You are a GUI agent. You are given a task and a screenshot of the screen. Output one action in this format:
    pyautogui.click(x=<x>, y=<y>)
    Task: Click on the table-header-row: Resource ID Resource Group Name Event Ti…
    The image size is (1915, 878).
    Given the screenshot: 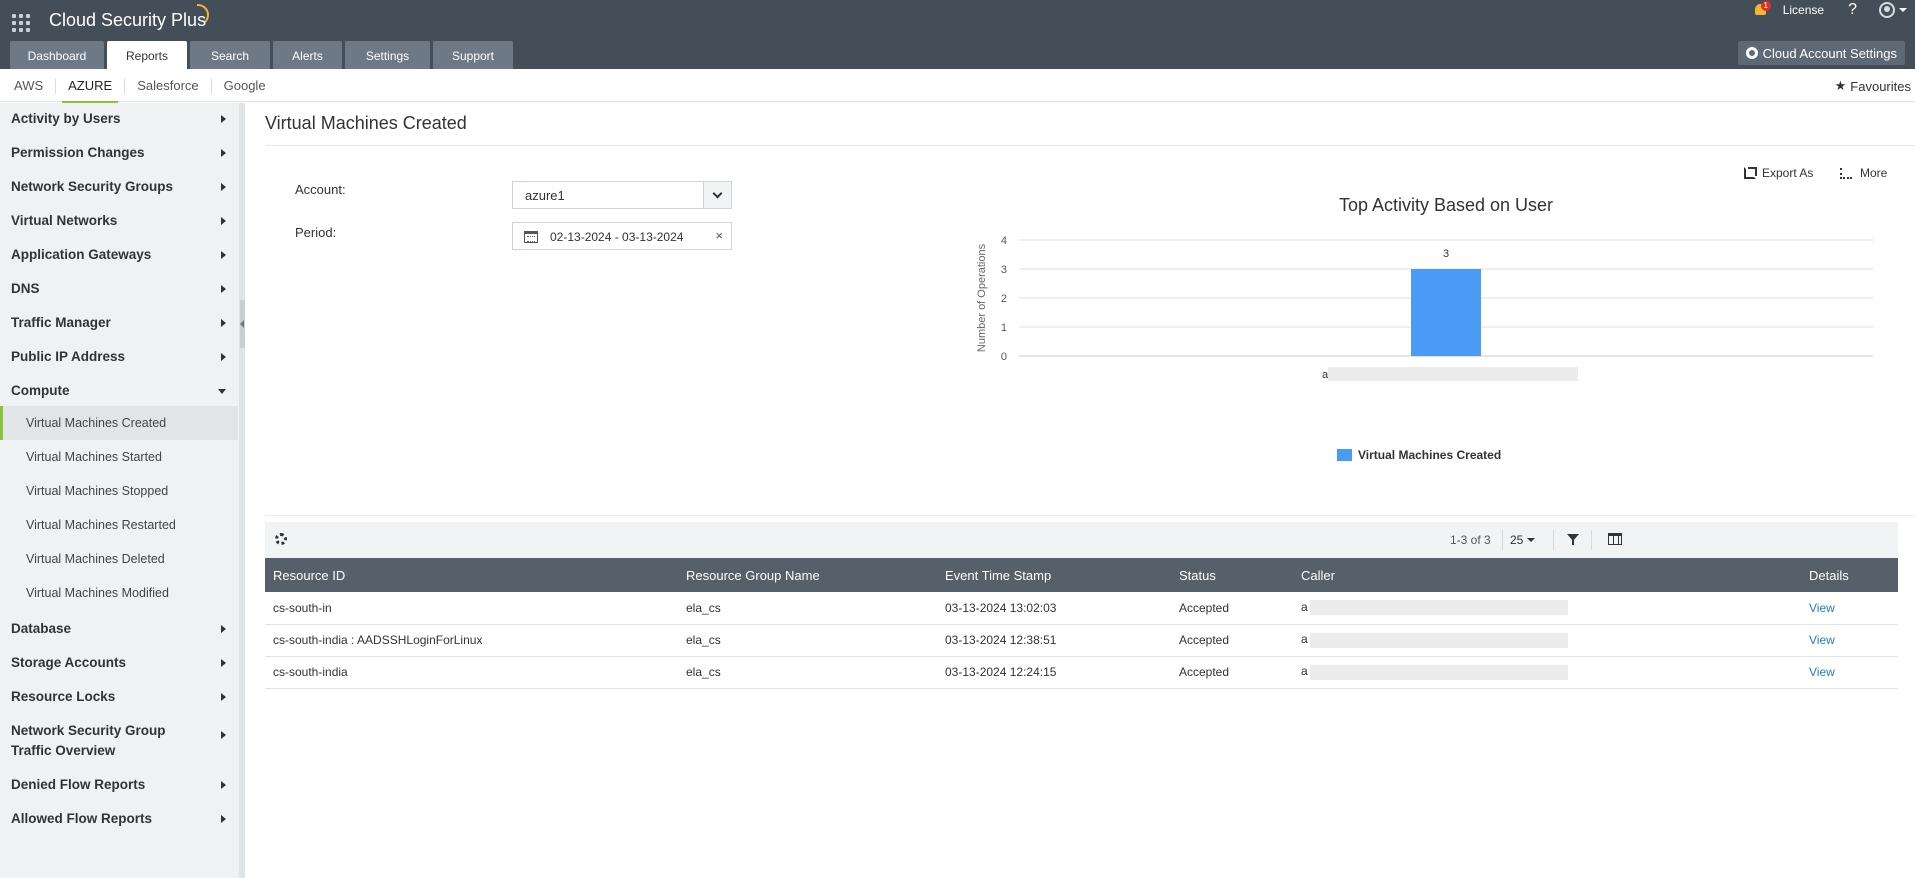 What is the action you would take?
    pyautogui.click(x=1081, y=575)
    